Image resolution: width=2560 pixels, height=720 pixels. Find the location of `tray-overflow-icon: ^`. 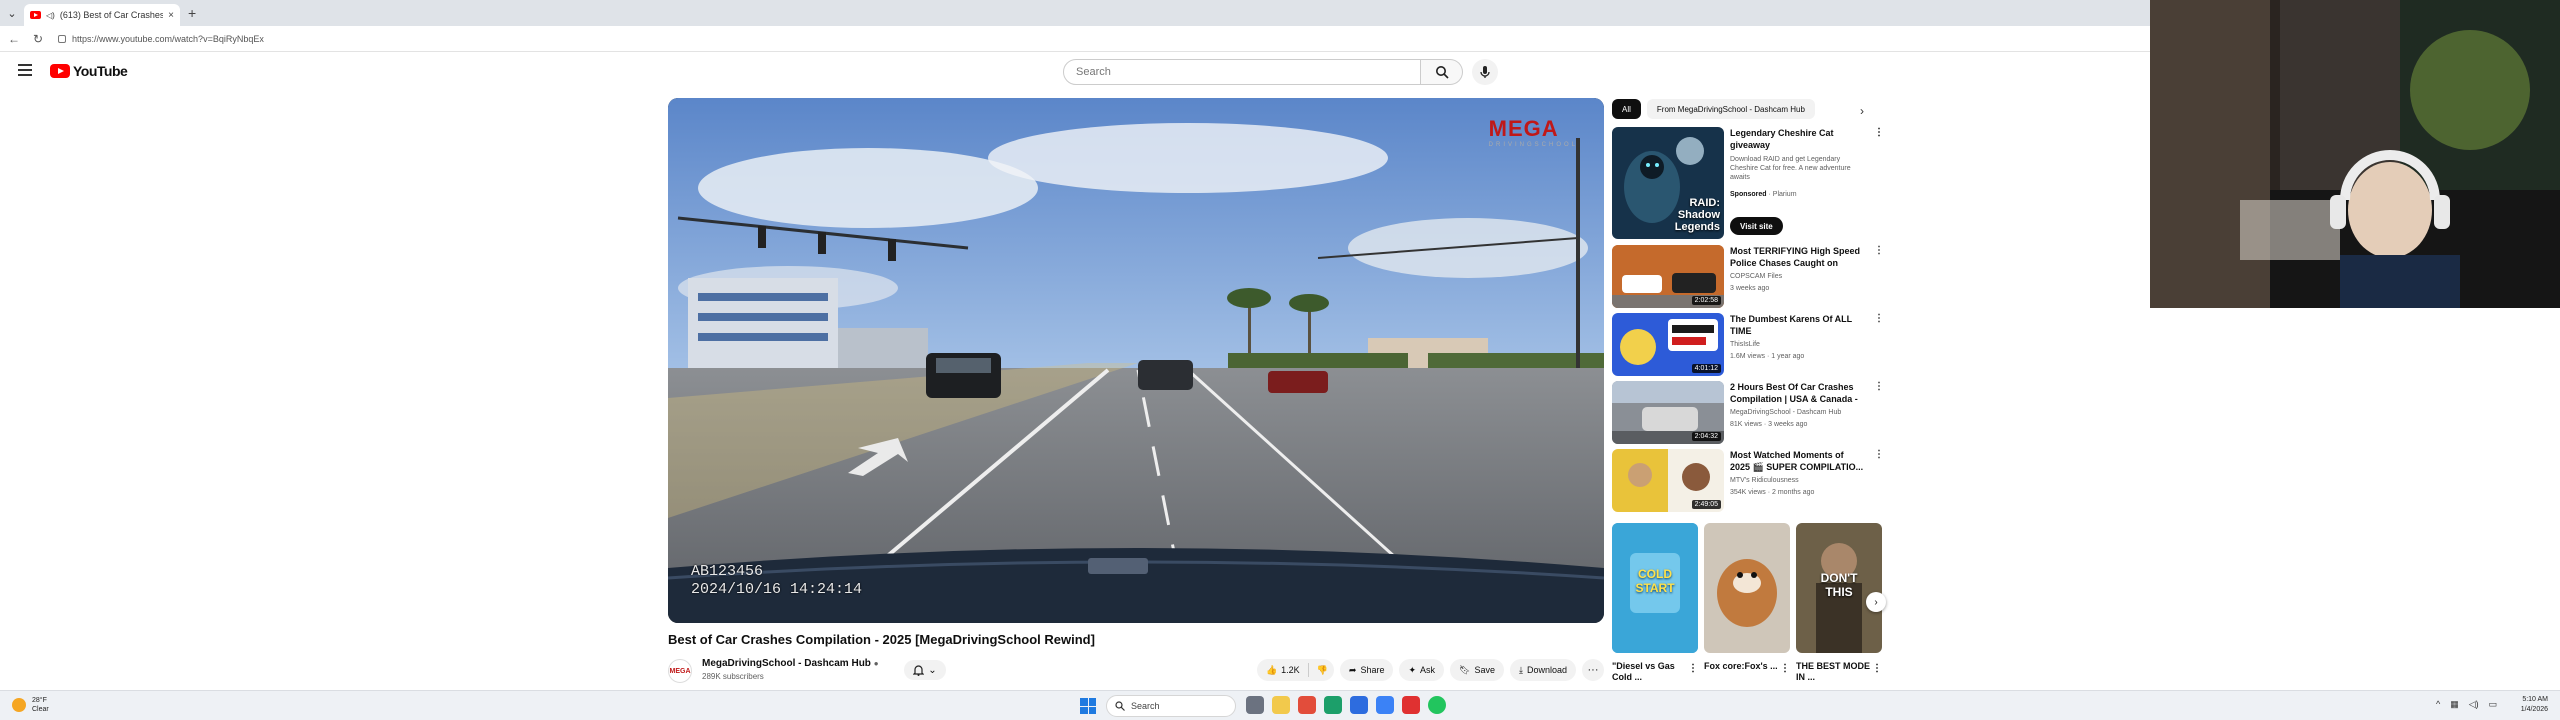

tray-overflow-icon: ^ is located at coordinates (2438, 704).